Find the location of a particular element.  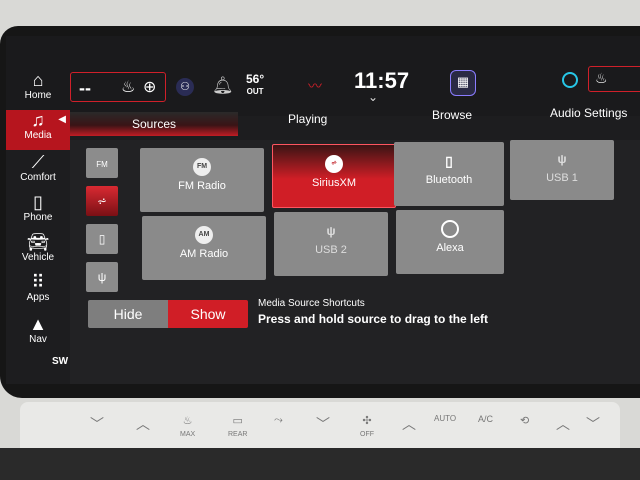

sidebar-item-label: Phone is located at coordinates (38, 217).